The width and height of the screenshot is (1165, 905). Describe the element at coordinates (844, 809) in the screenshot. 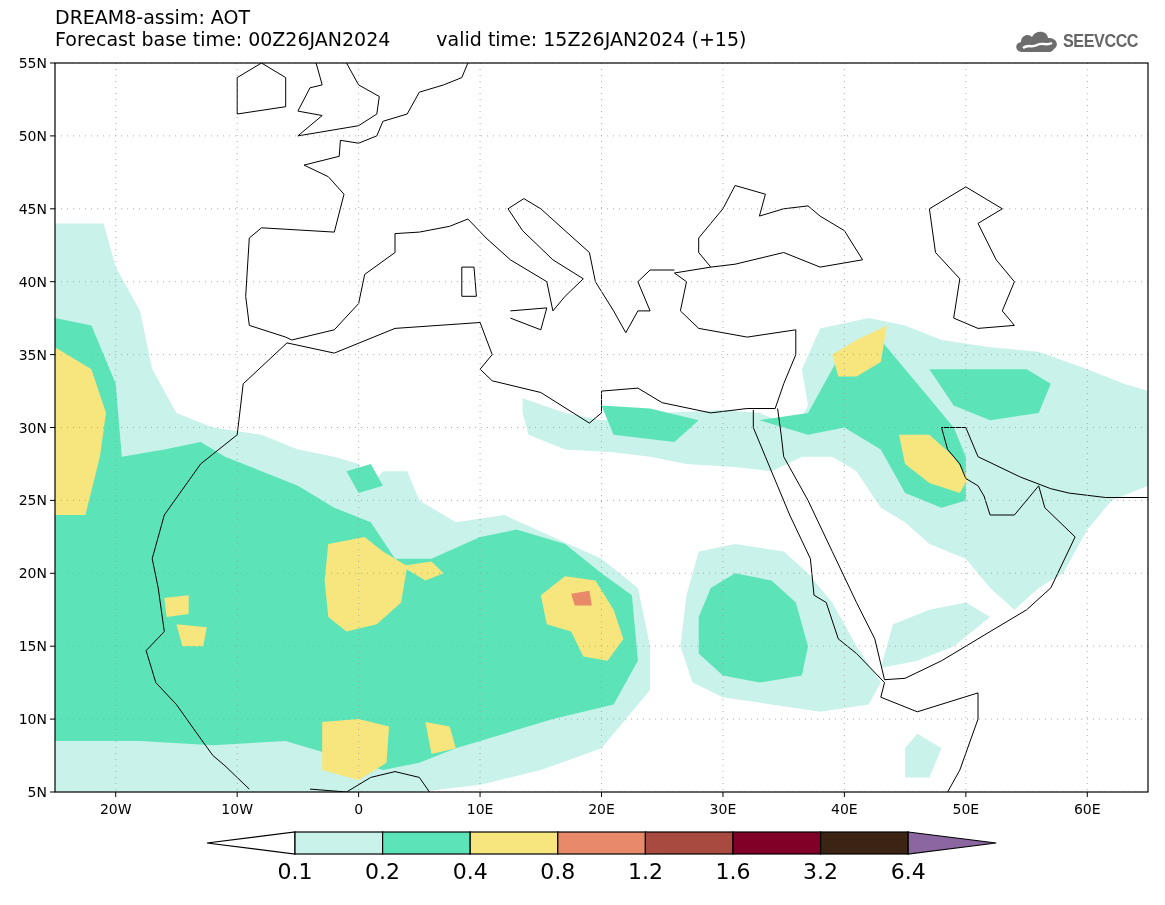

I see `longitude-label: 40E` at that location.